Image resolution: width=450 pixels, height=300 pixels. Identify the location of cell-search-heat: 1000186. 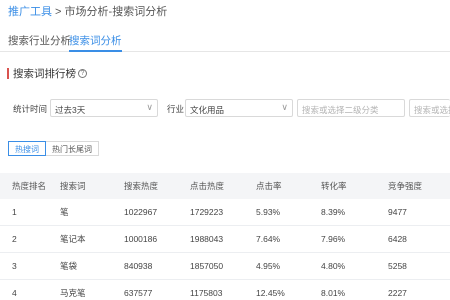
(141, 239).